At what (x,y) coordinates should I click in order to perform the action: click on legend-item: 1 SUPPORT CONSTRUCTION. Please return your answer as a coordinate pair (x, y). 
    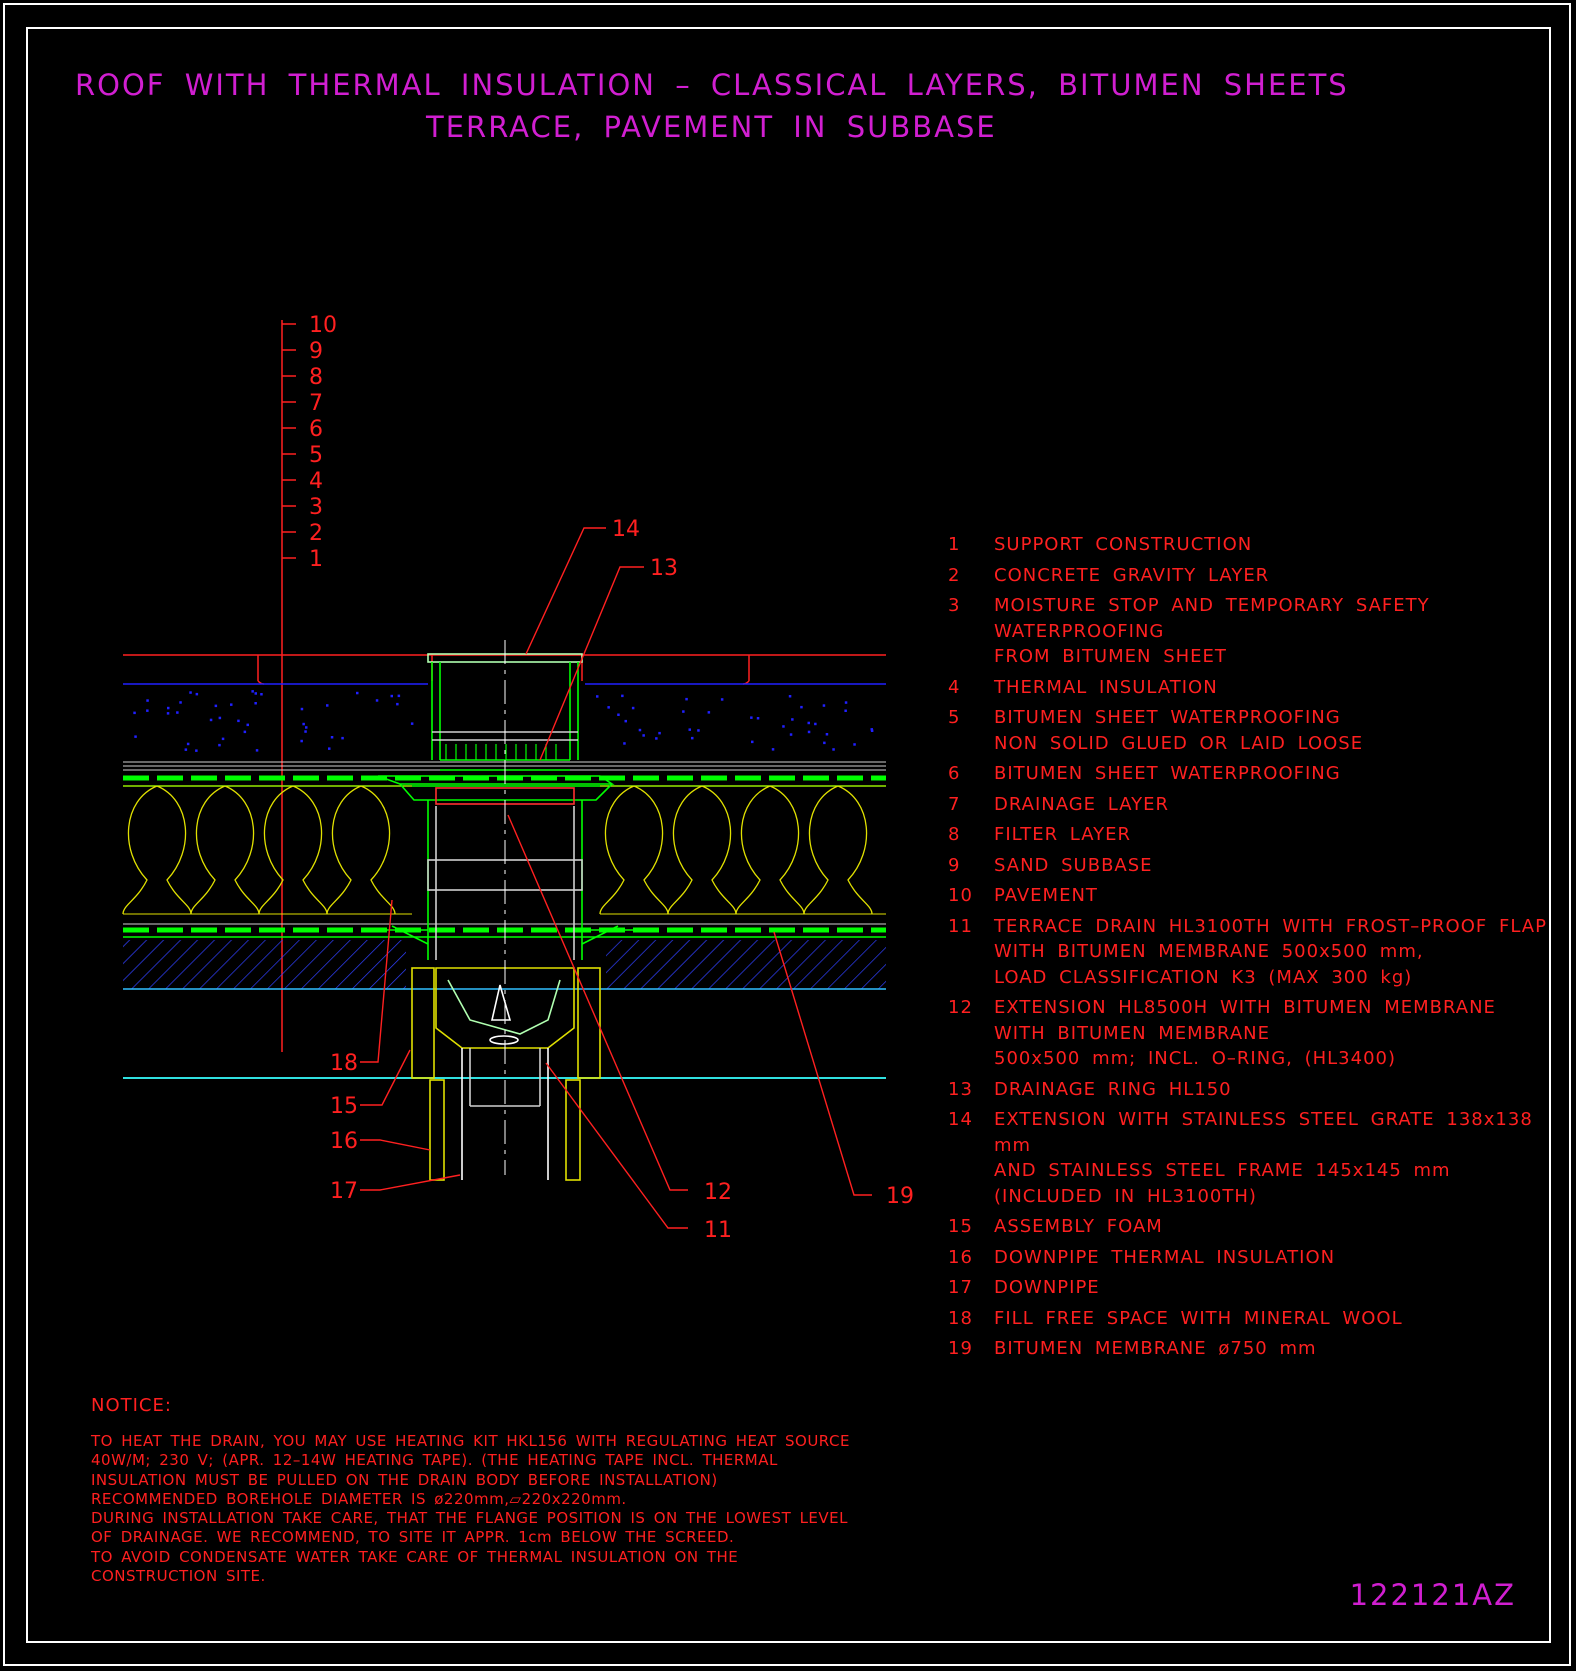
    Looking at the image, I should click on (1248, 545).